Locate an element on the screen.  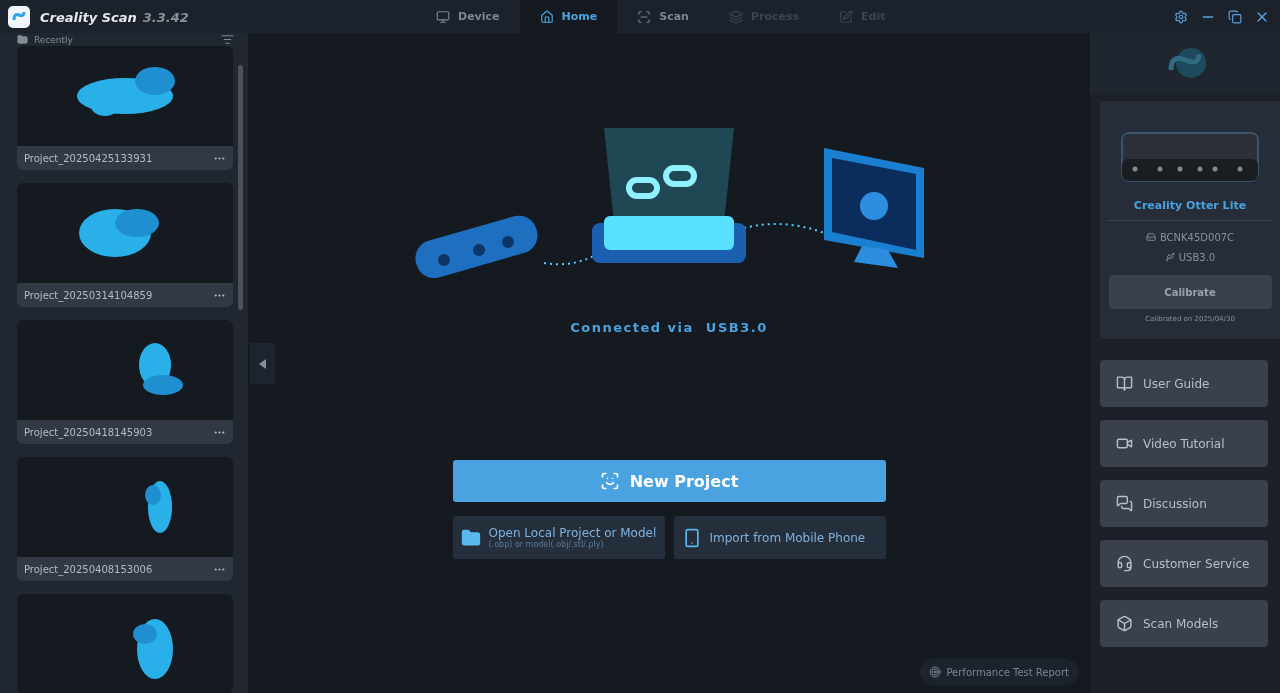
project-name: Project_20250408153006 is located at coordinates (88, 569).